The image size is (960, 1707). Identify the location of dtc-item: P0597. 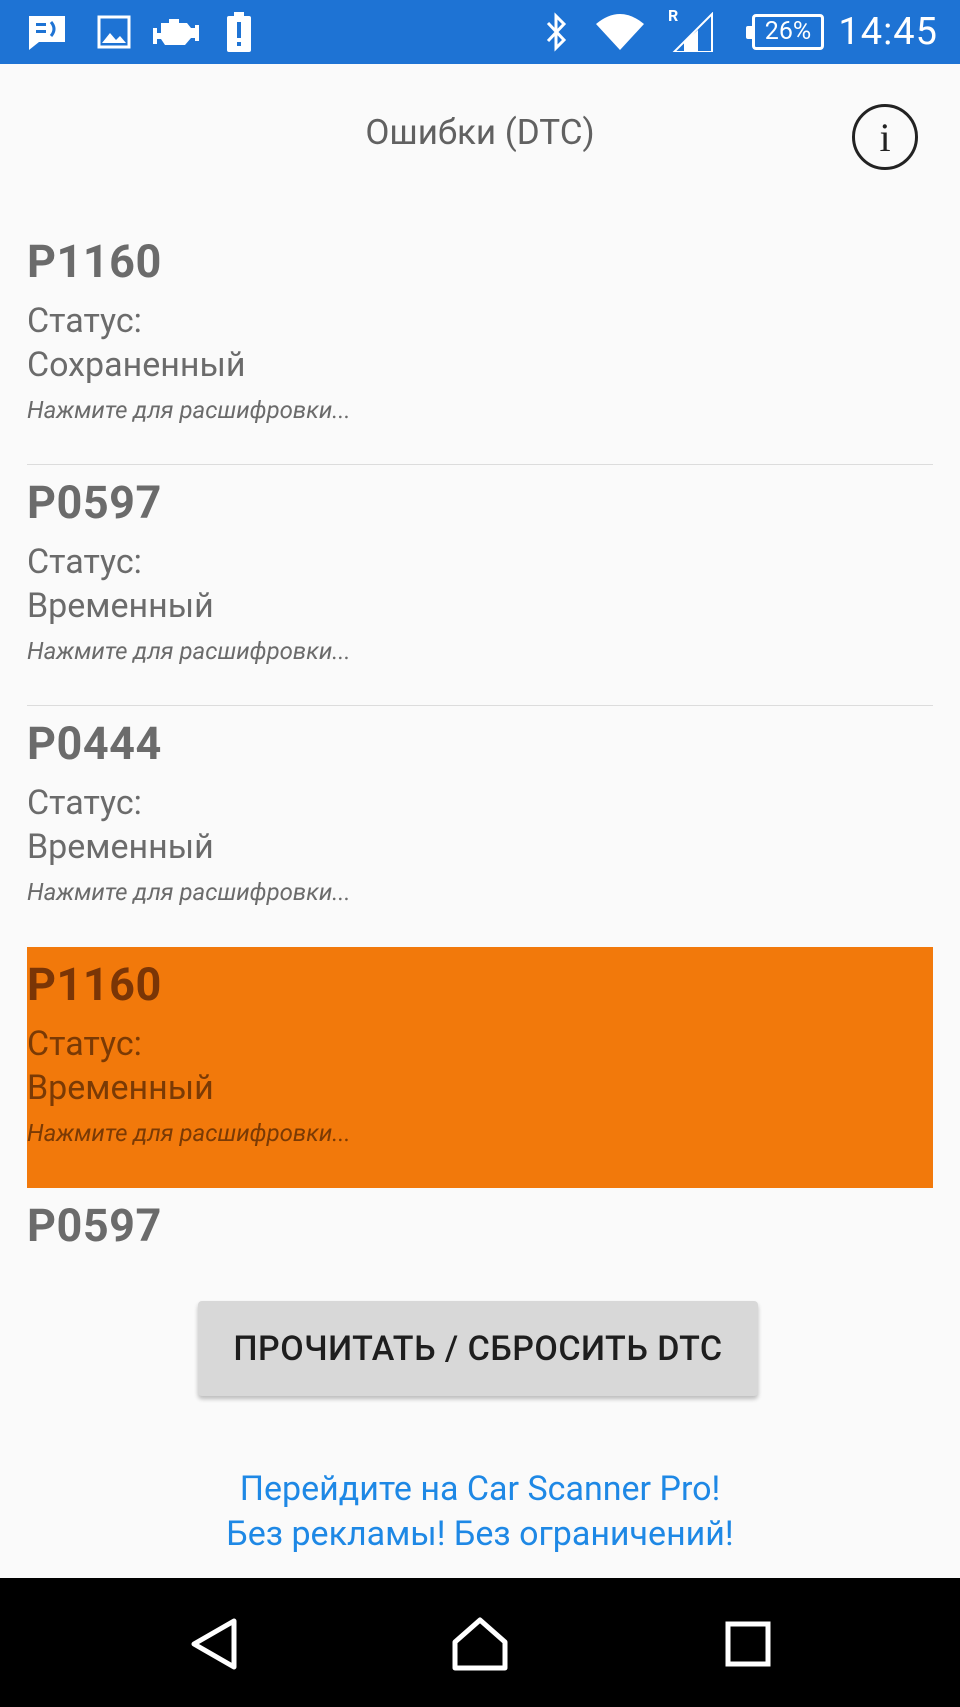
(480, 1233).